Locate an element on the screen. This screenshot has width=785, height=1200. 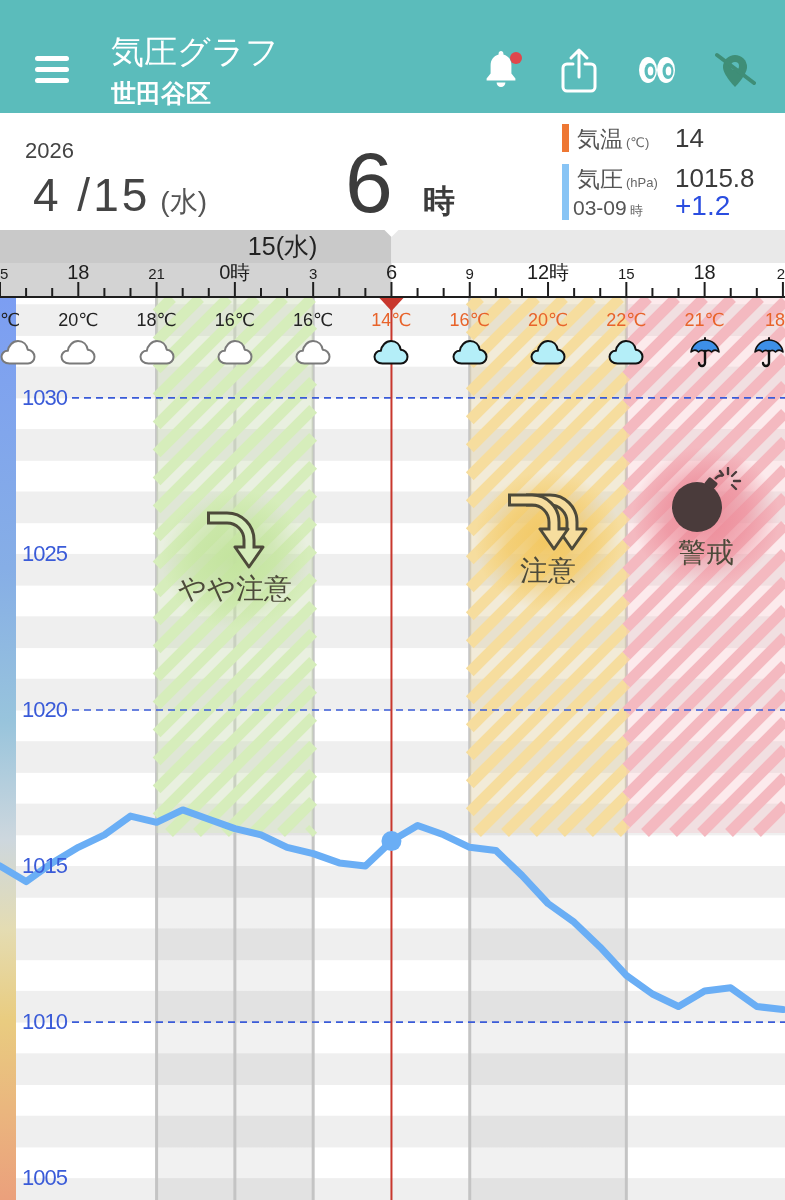
y-axis-label: 1020 is located at coordinates (44, 710).